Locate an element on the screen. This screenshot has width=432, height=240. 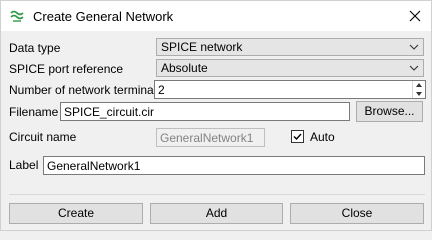
label-field-label: Label is located at coordinates (24, 165).